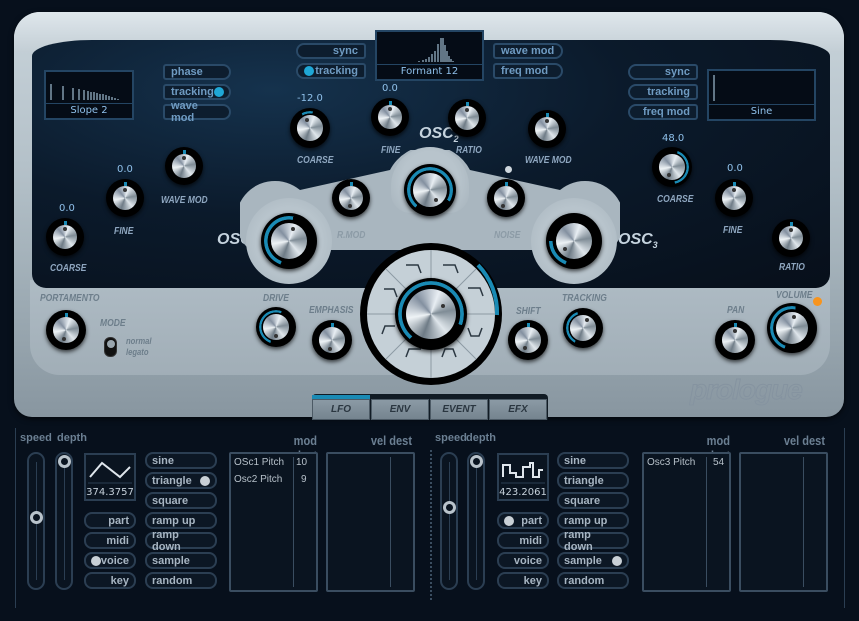 The height and width of the screenshot is (621, 859). What do you see at coordinates (332, 340) in the screenshot?
I see `emphasis-knob` at bounding box center [332, 340].